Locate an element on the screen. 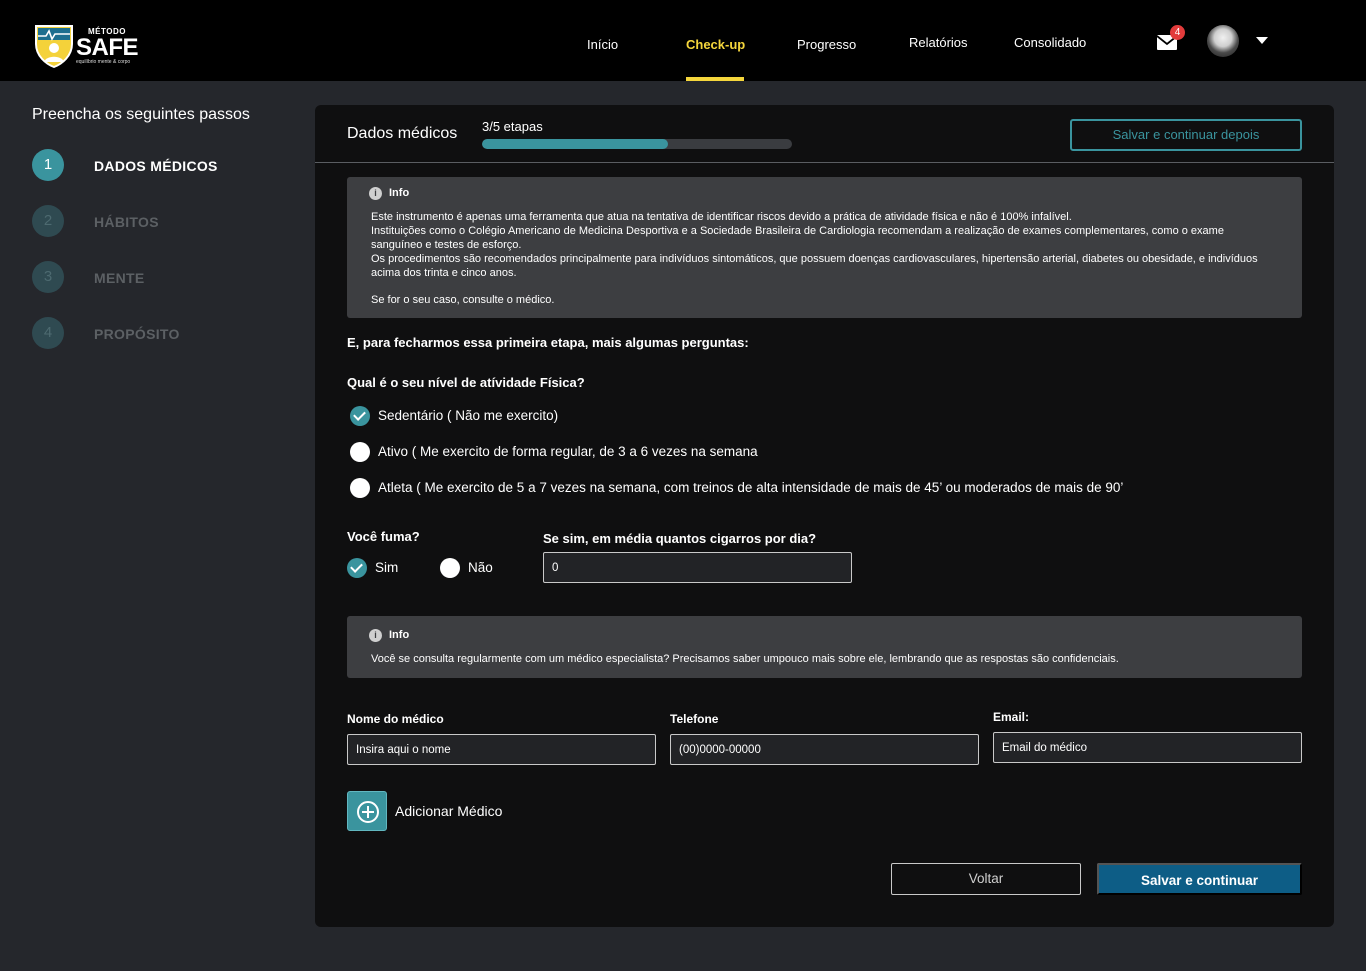  nav-consolidado: Consolidado is located at coordinates (1050, 42).